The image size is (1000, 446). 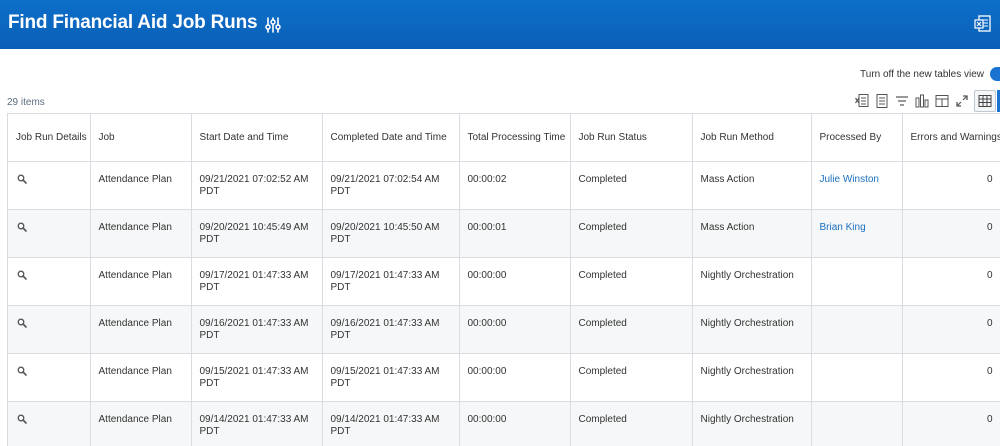 I want to click on column-header: Job Run Details, so click(x=49, y=138).